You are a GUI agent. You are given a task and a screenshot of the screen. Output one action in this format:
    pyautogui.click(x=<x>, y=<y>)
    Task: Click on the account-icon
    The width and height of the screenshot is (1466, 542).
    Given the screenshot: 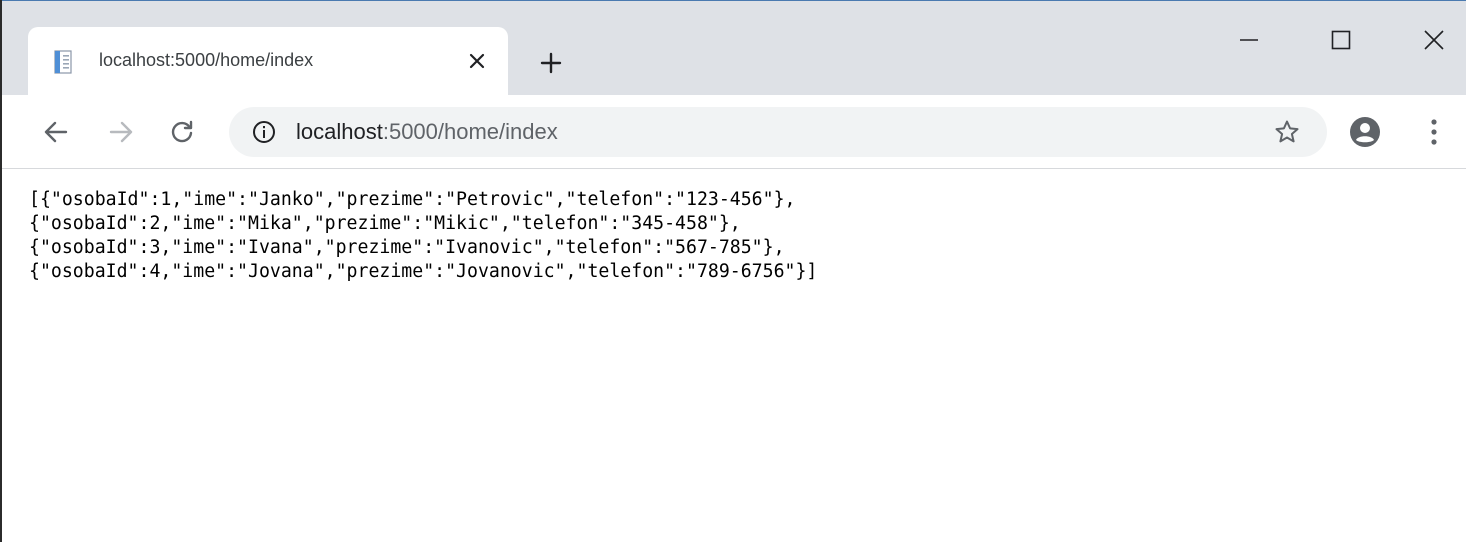 What is the action you would take?
    pyautogui.click(x=1365, y=132)
    